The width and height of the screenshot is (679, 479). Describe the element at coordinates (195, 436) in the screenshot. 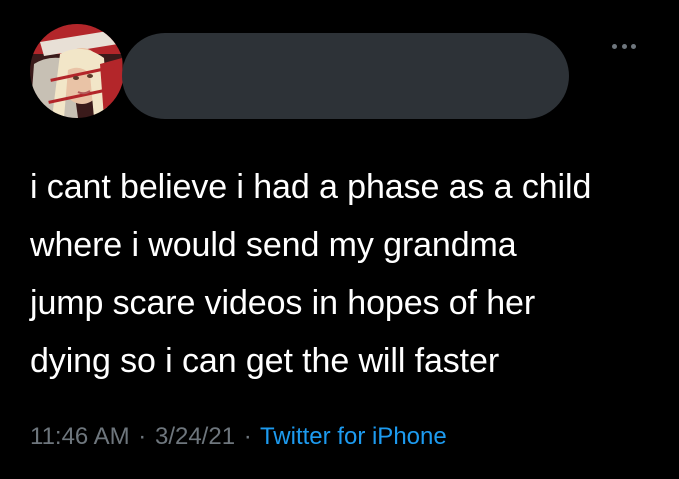

I see `tweet-date: 3/24/21` at that location.